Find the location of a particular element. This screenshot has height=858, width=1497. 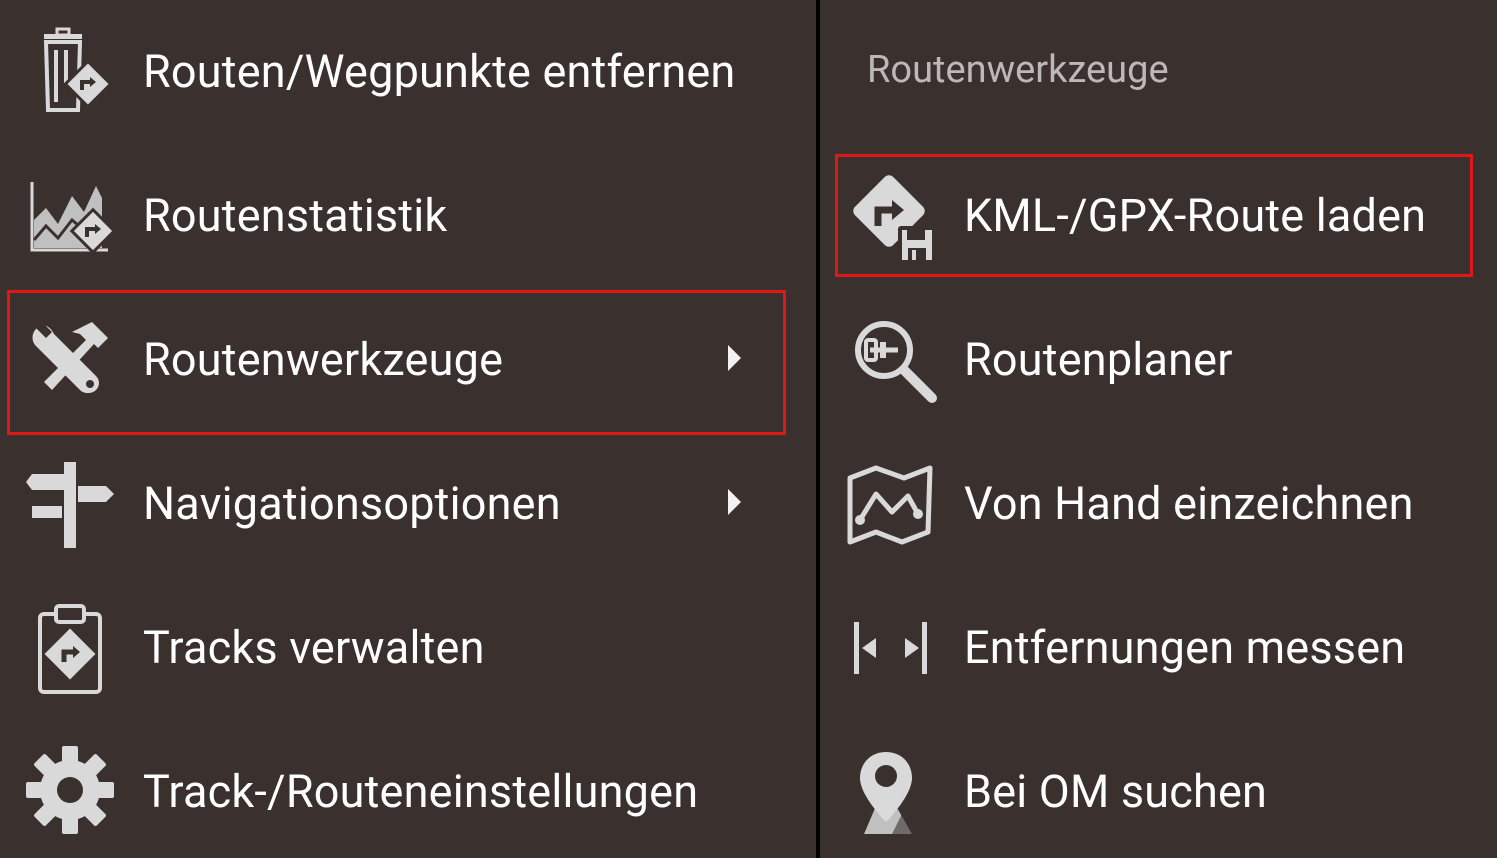

om-search-pin-icon is located at coordinates (890, 792).